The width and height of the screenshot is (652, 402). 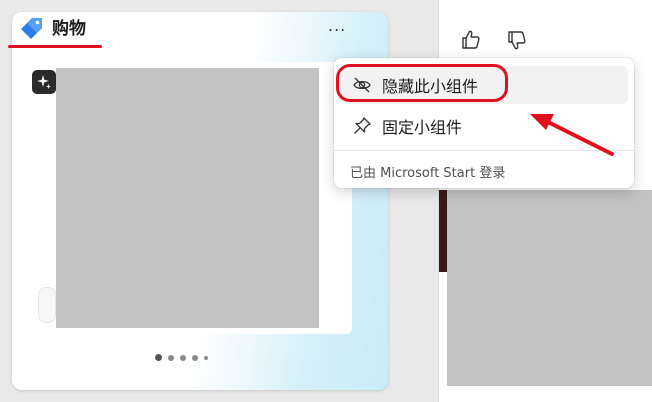 I want to click on annotation-highlight-ring, so click(x=422, y=83).